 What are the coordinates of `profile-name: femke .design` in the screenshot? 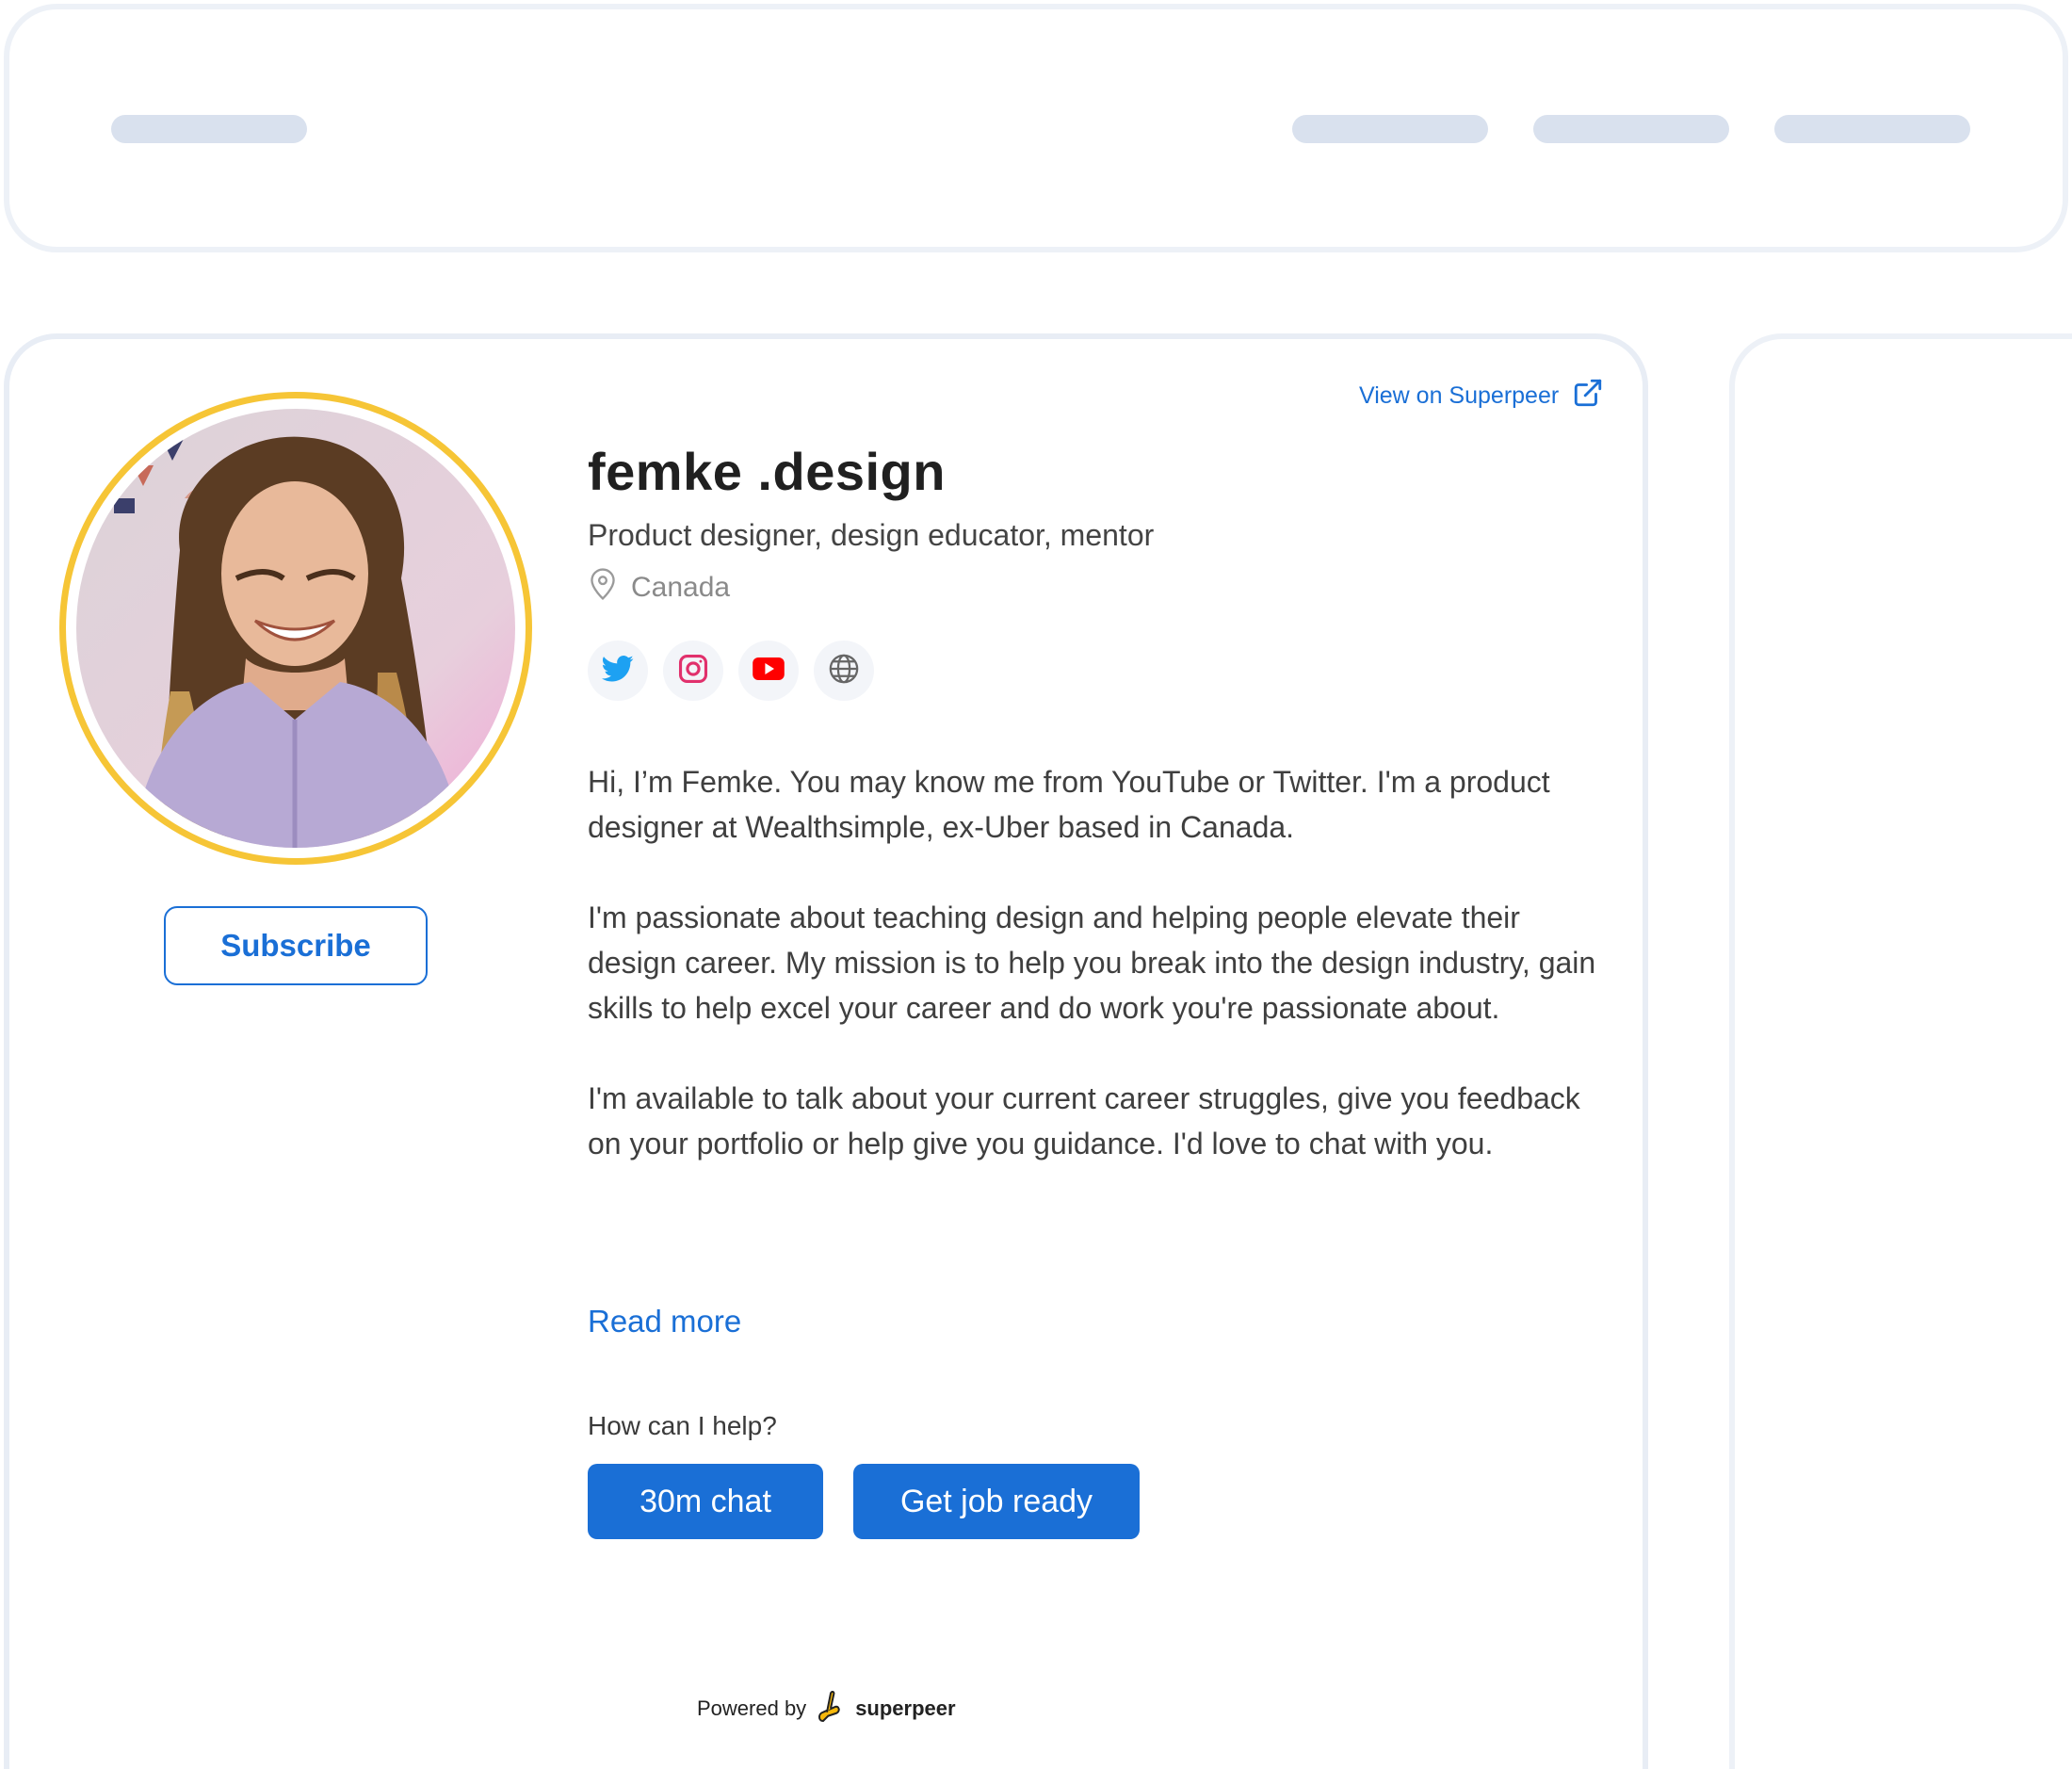 It's located at (767, 471).